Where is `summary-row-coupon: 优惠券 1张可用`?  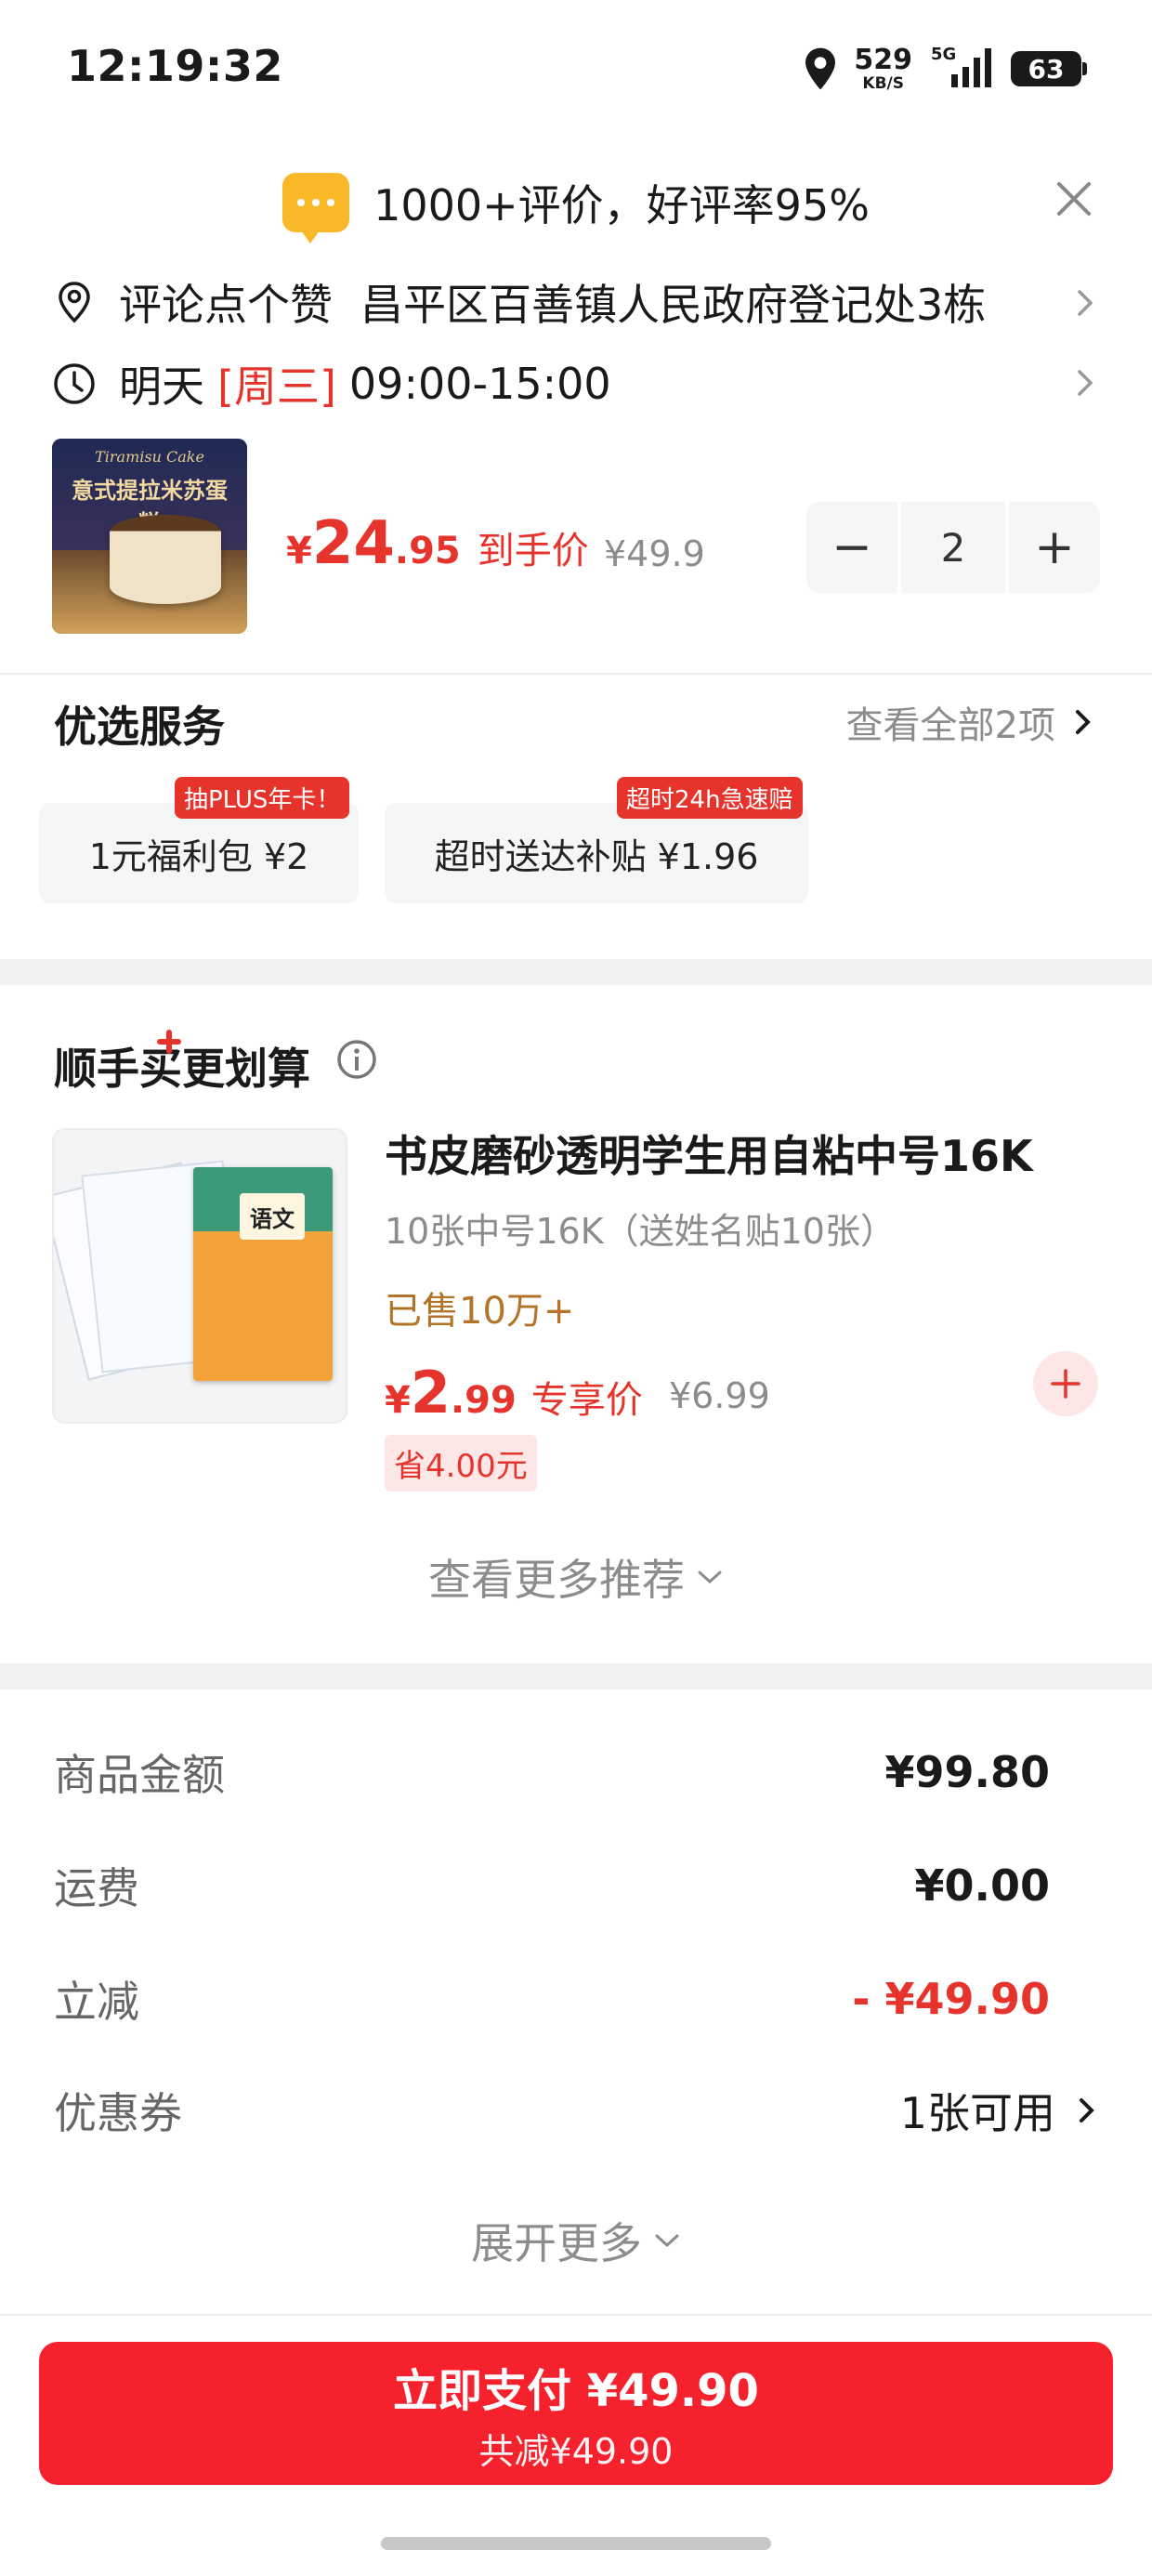 summary-row-coupon: 优惠券 1张可用 is located at coordinates (575, 2110).